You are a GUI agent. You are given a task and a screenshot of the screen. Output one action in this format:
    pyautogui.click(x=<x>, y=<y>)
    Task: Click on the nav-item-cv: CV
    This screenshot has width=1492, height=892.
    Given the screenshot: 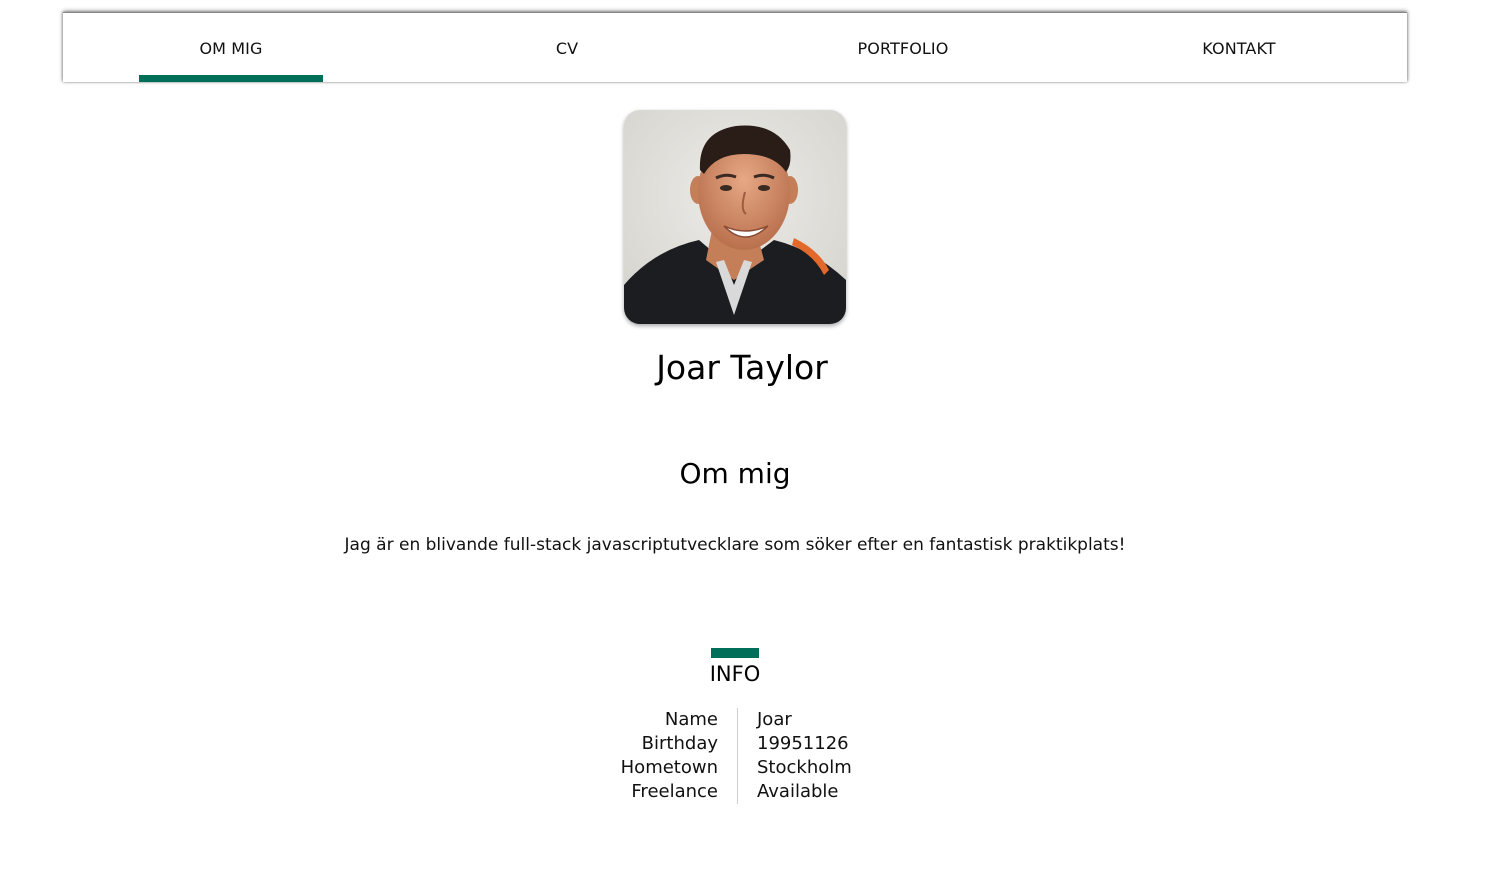 What is the action you would take?
    pyautogui.click(x=567, y=47)
    